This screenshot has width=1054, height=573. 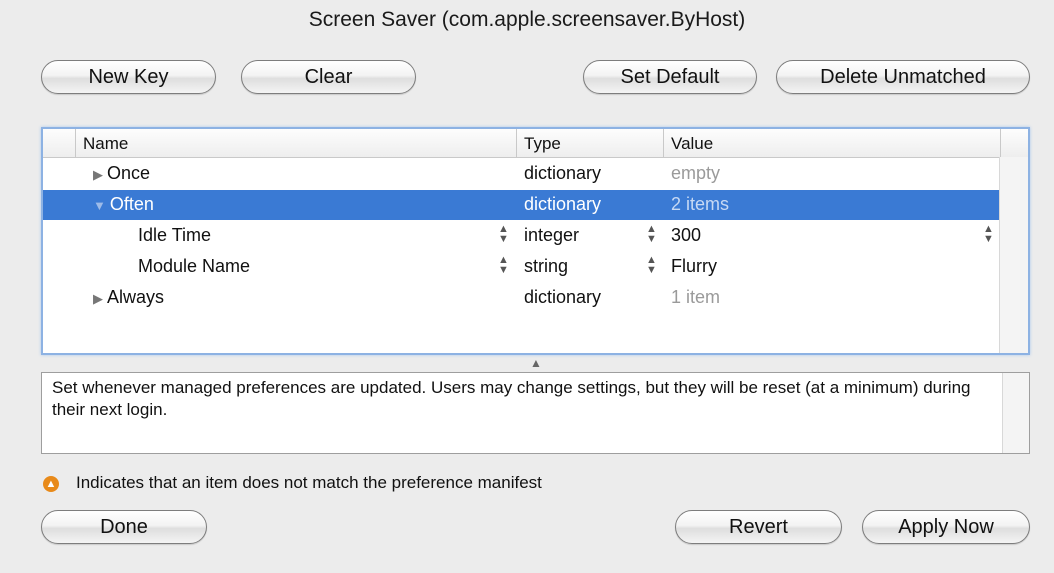 I want to click on table-row: ▶ Once dictionary empty, so click(x=522, y=174).